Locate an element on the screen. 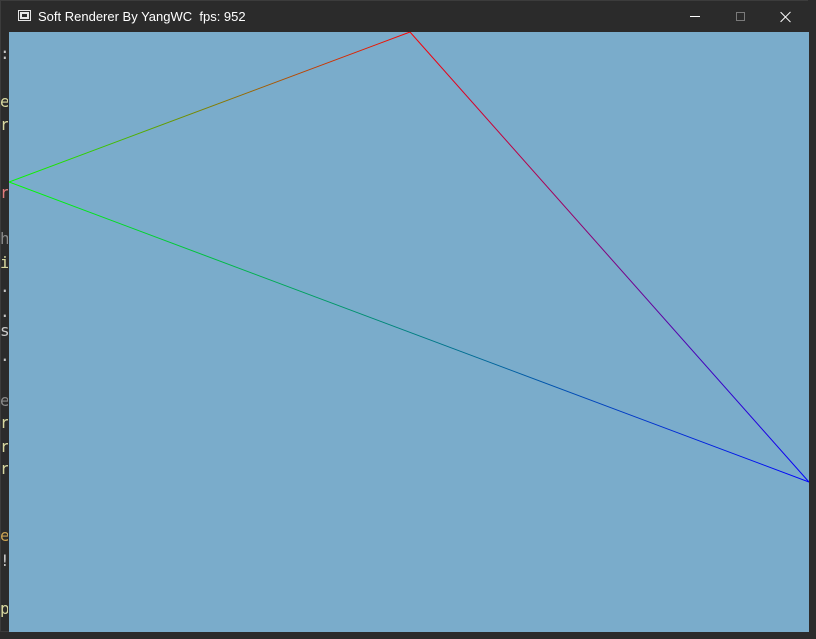 This screenshot has width=816, height=639. background-code-glyph: i is located at coordinates (4, 263).